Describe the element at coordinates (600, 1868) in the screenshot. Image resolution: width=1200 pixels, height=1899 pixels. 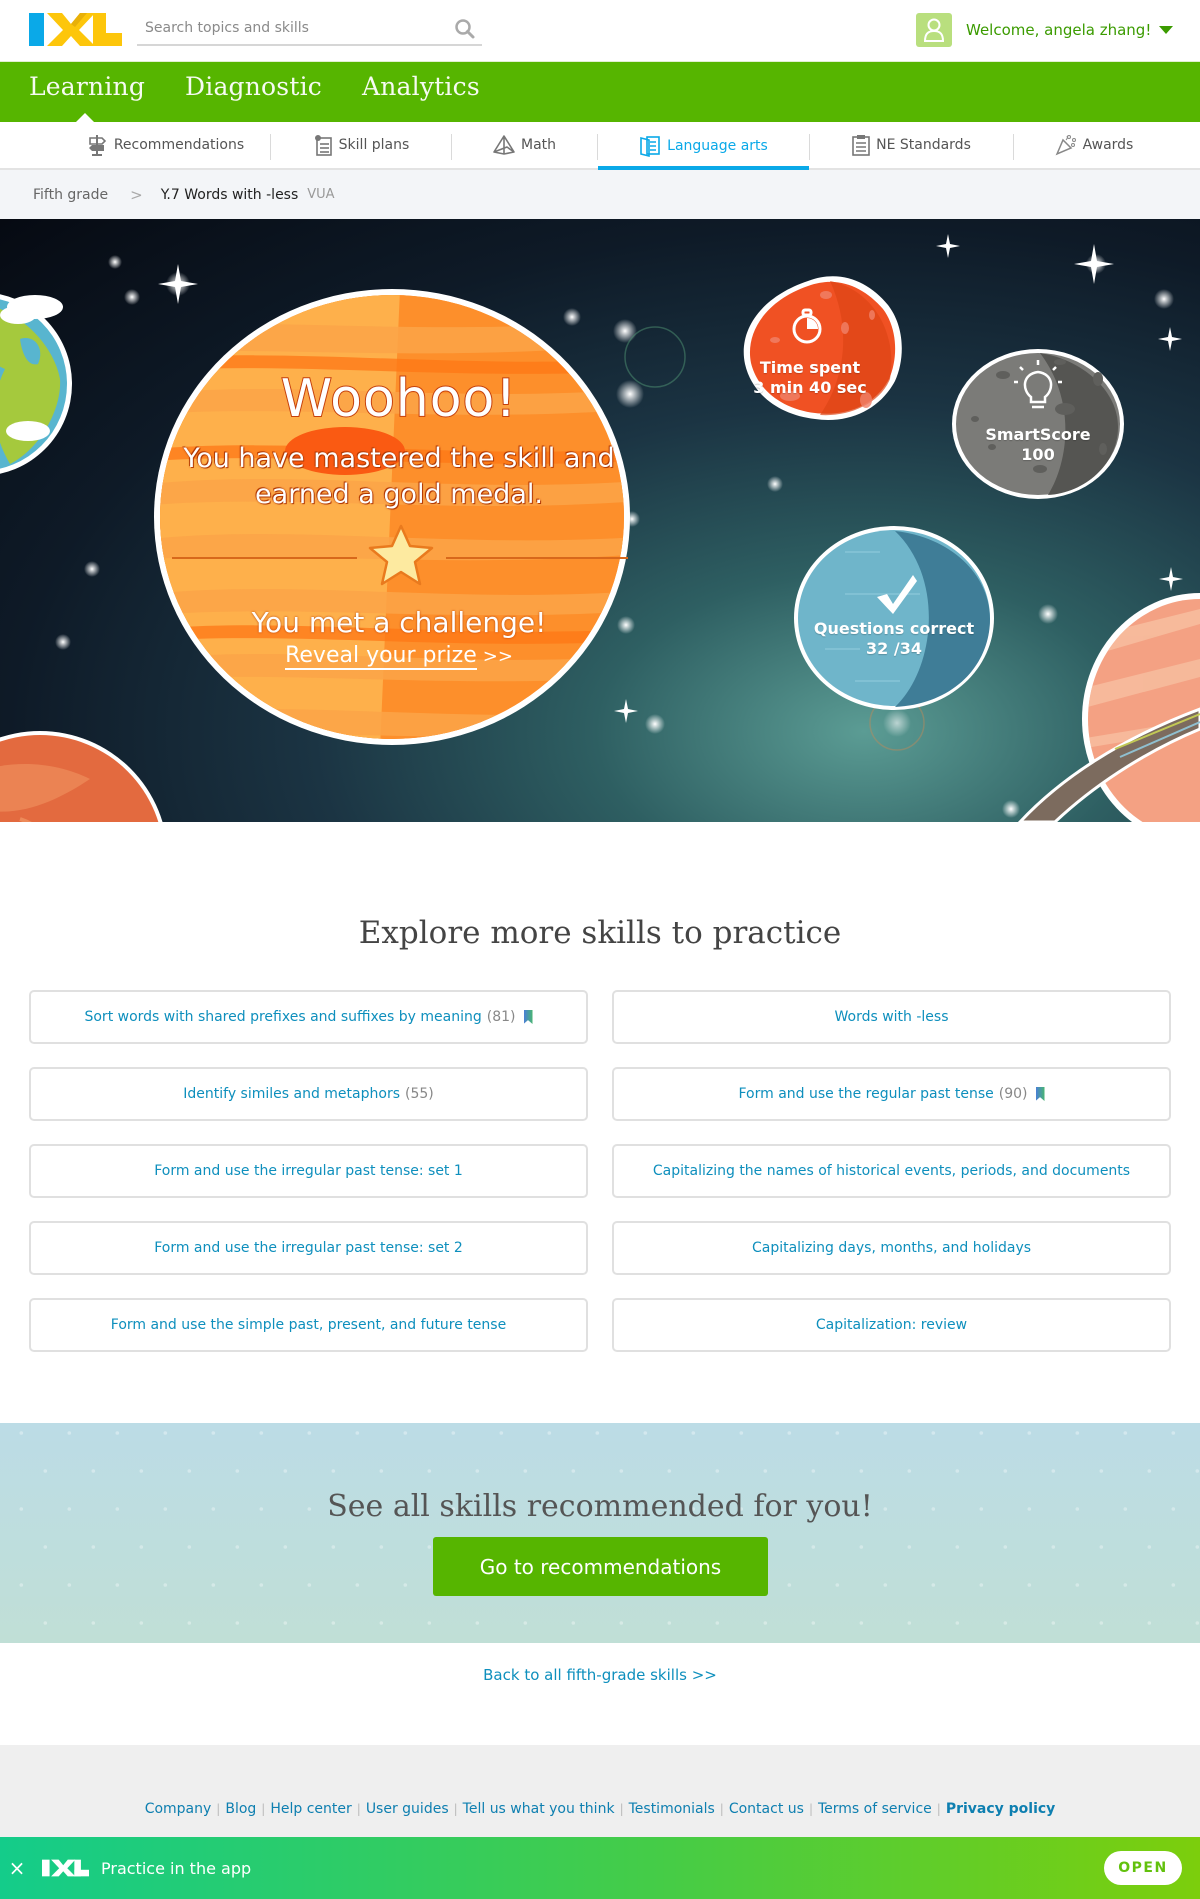
I see `app-banner: × Practice in the app OPEN` at that location.